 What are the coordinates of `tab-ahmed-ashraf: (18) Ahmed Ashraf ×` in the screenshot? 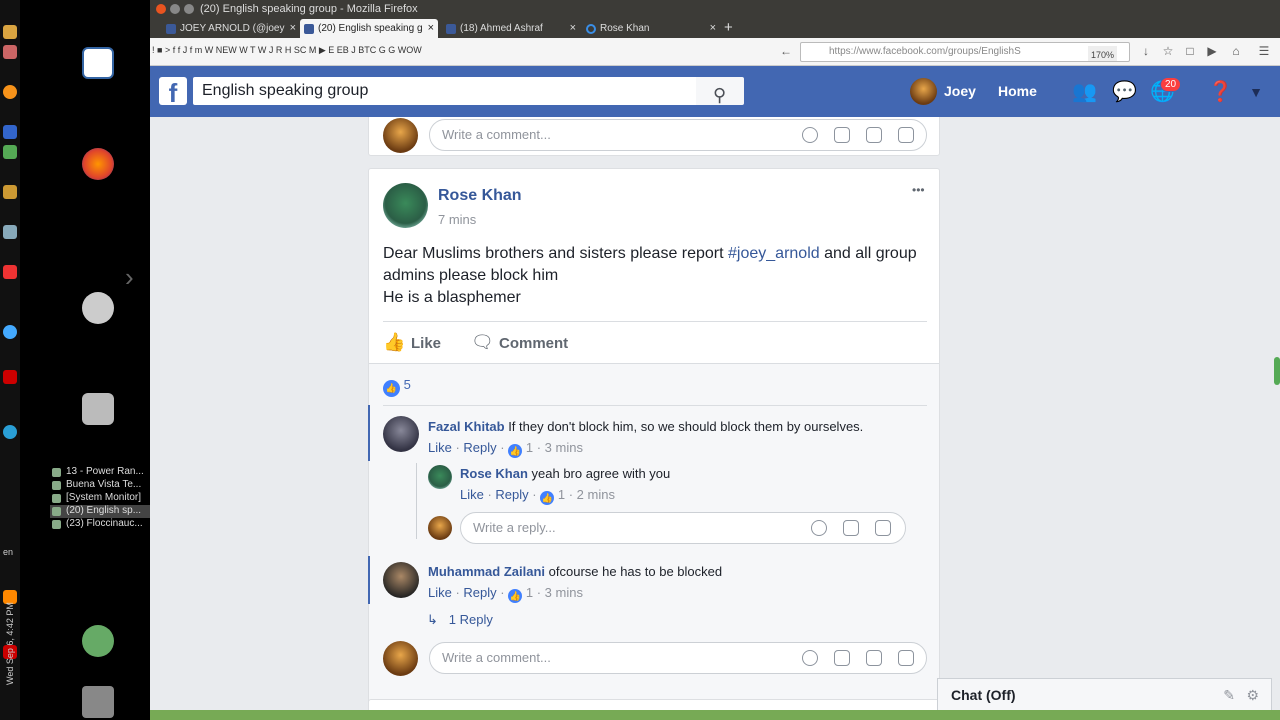 It's located at (511, 28).